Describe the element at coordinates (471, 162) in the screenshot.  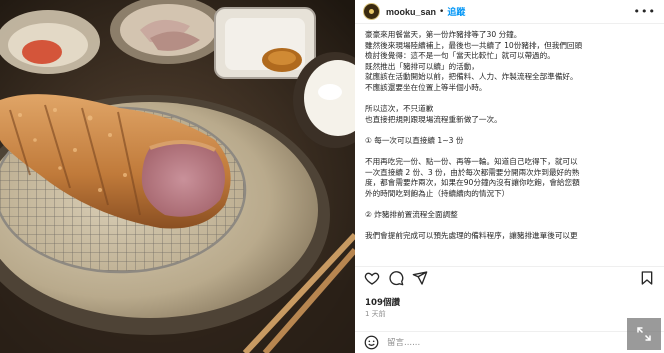
I see `caption-line: 不用再吃完一份、點一份、再等一輪。知道自己吃得下，就可以` at that location.